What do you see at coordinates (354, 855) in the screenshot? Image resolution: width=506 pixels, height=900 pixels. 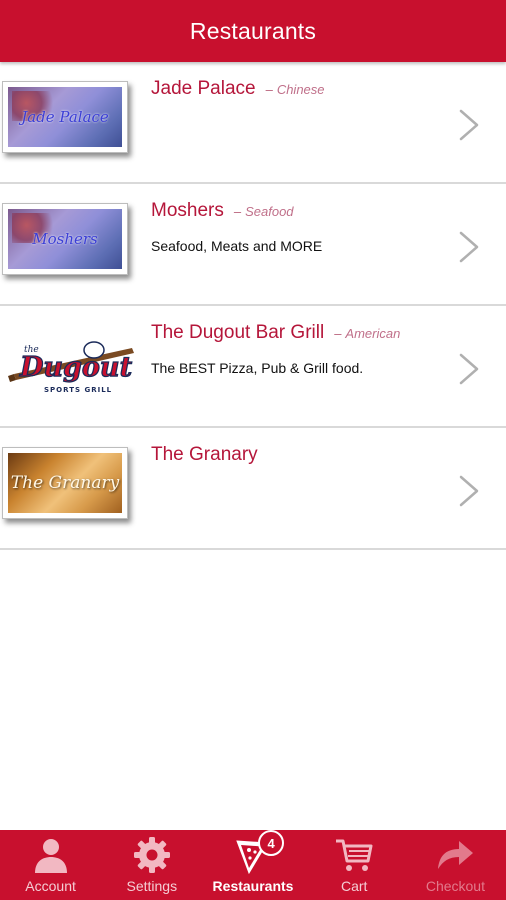 I see `cart-icon` at bounding box center [354, 855].